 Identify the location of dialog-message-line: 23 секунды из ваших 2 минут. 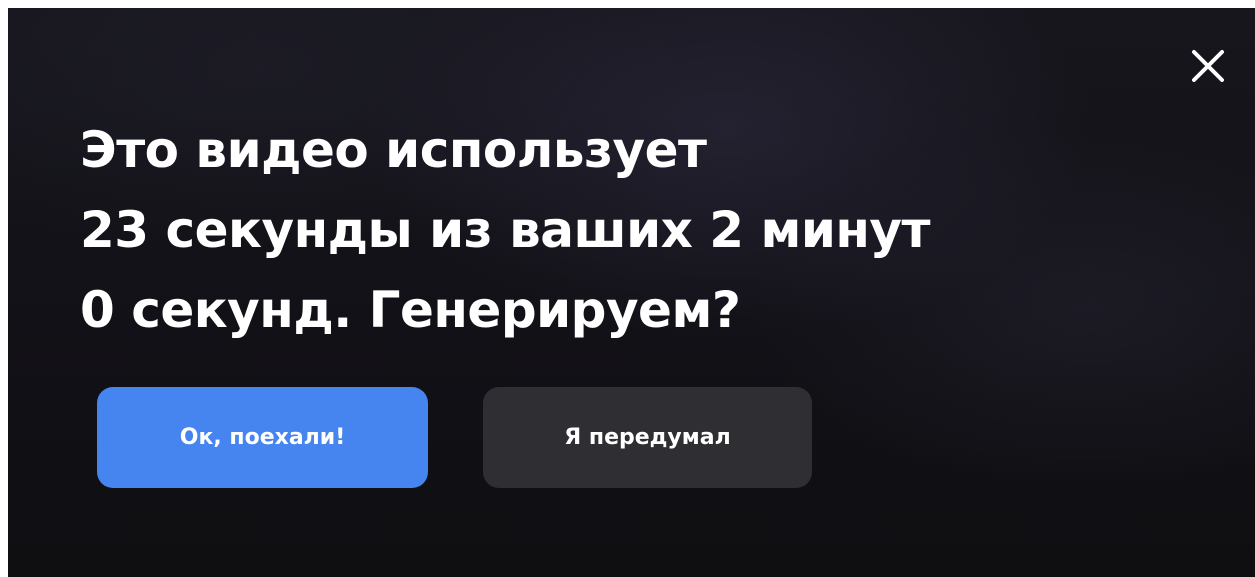
(505, 230).